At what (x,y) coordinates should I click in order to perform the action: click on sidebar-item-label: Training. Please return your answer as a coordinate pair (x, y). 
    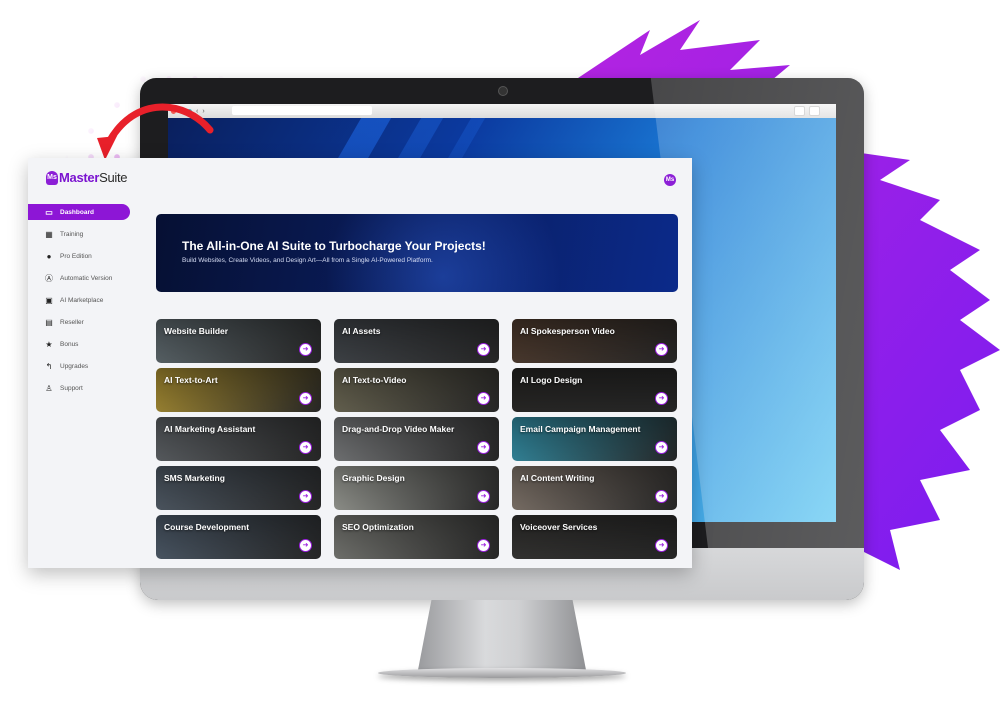
    Looking at the image, I should click on (72, 234).